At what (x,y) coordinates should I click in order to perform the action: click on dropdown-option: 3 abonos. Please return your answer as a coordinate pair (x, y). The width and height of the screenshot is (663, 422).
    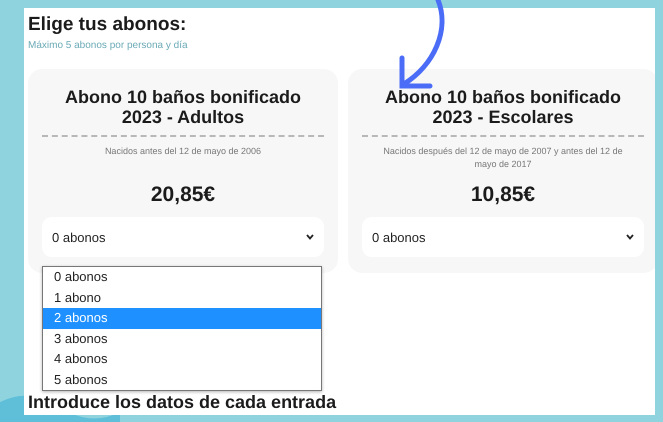
    Looking at the image, I should click on (182, 338).